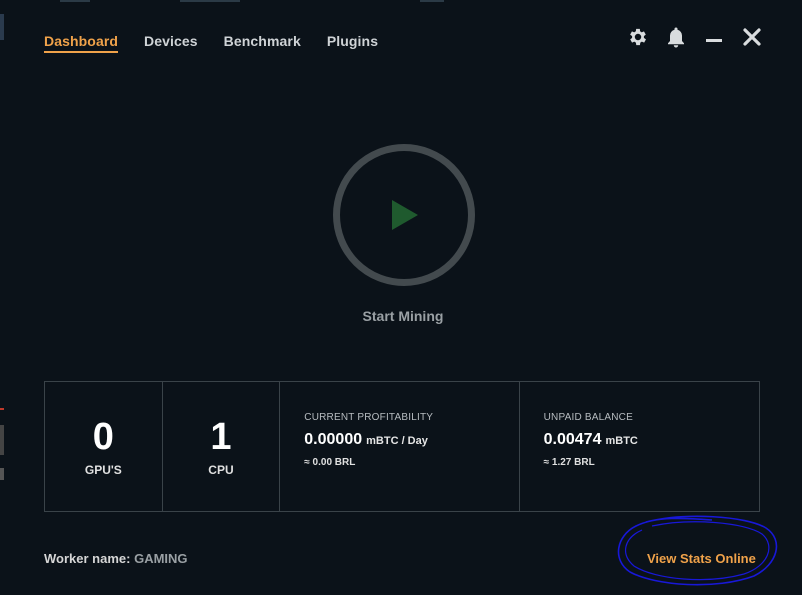 This screenshot has width=802, height=595. I want to click on close-button, so click(752, 37).